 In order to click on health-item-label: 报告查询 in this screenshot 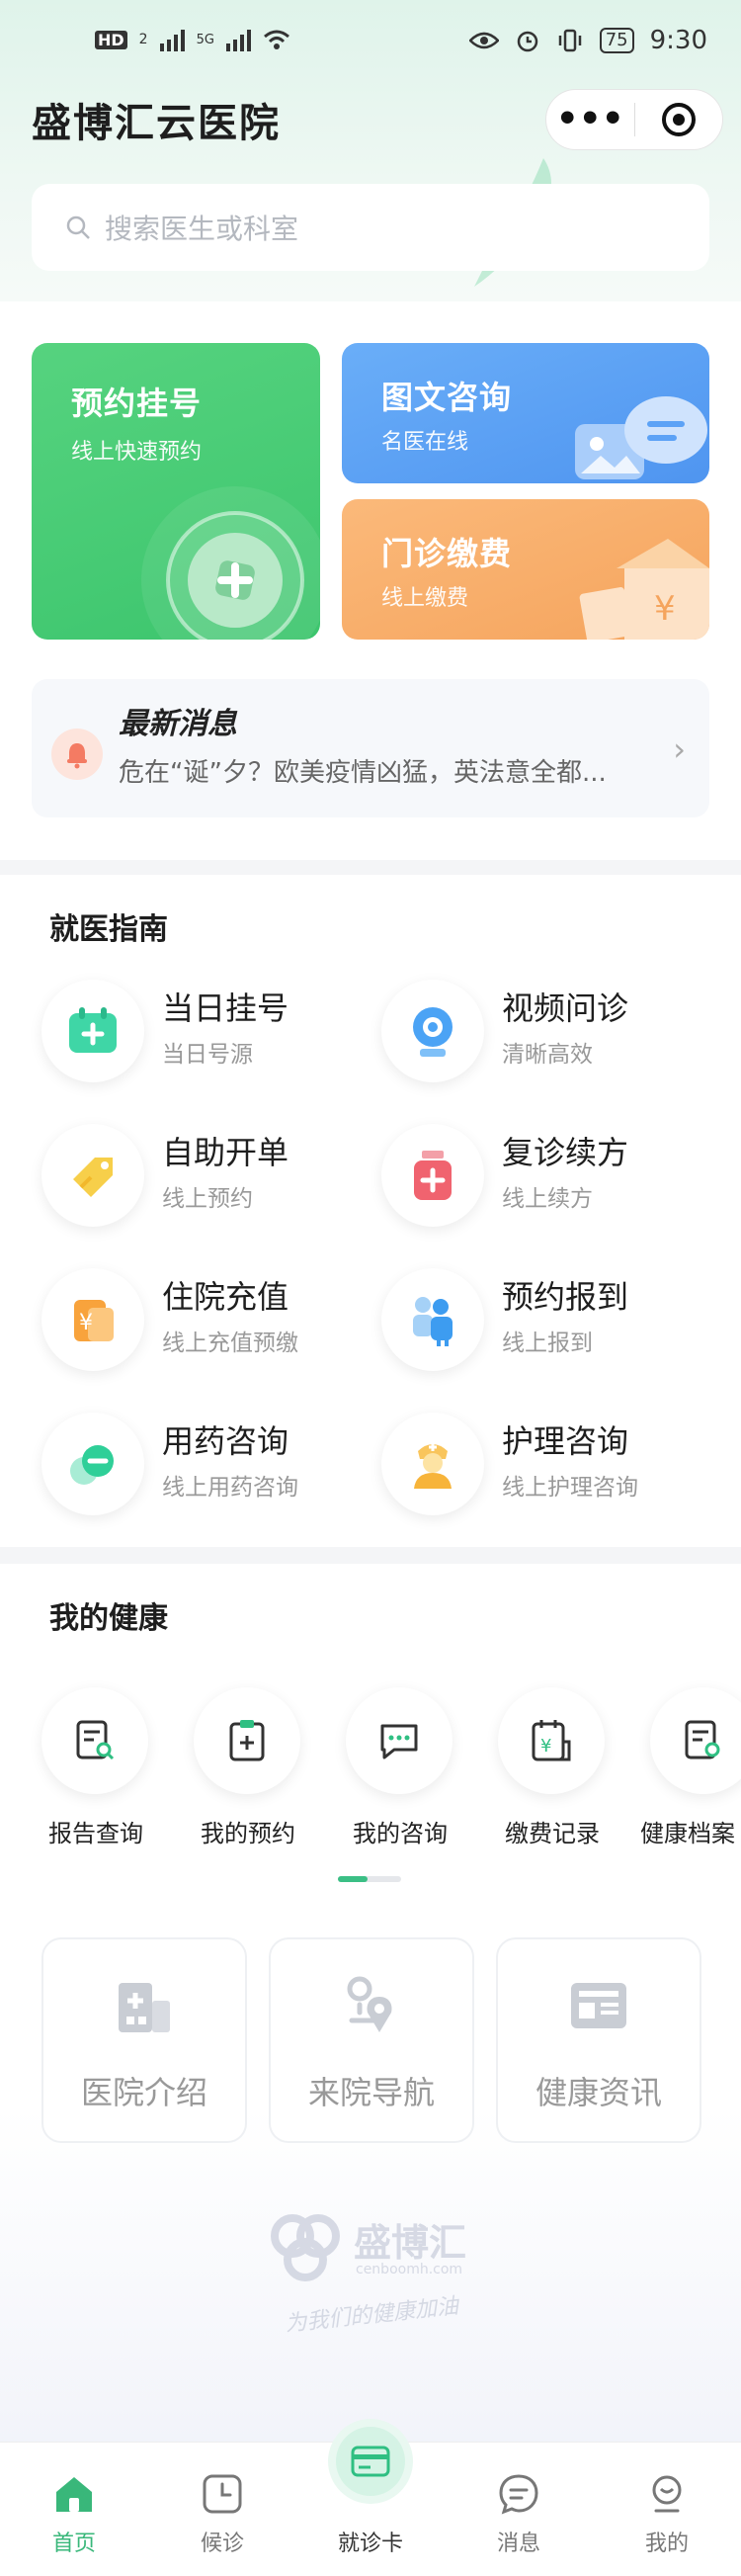, I will do `click(95, 1833)`.